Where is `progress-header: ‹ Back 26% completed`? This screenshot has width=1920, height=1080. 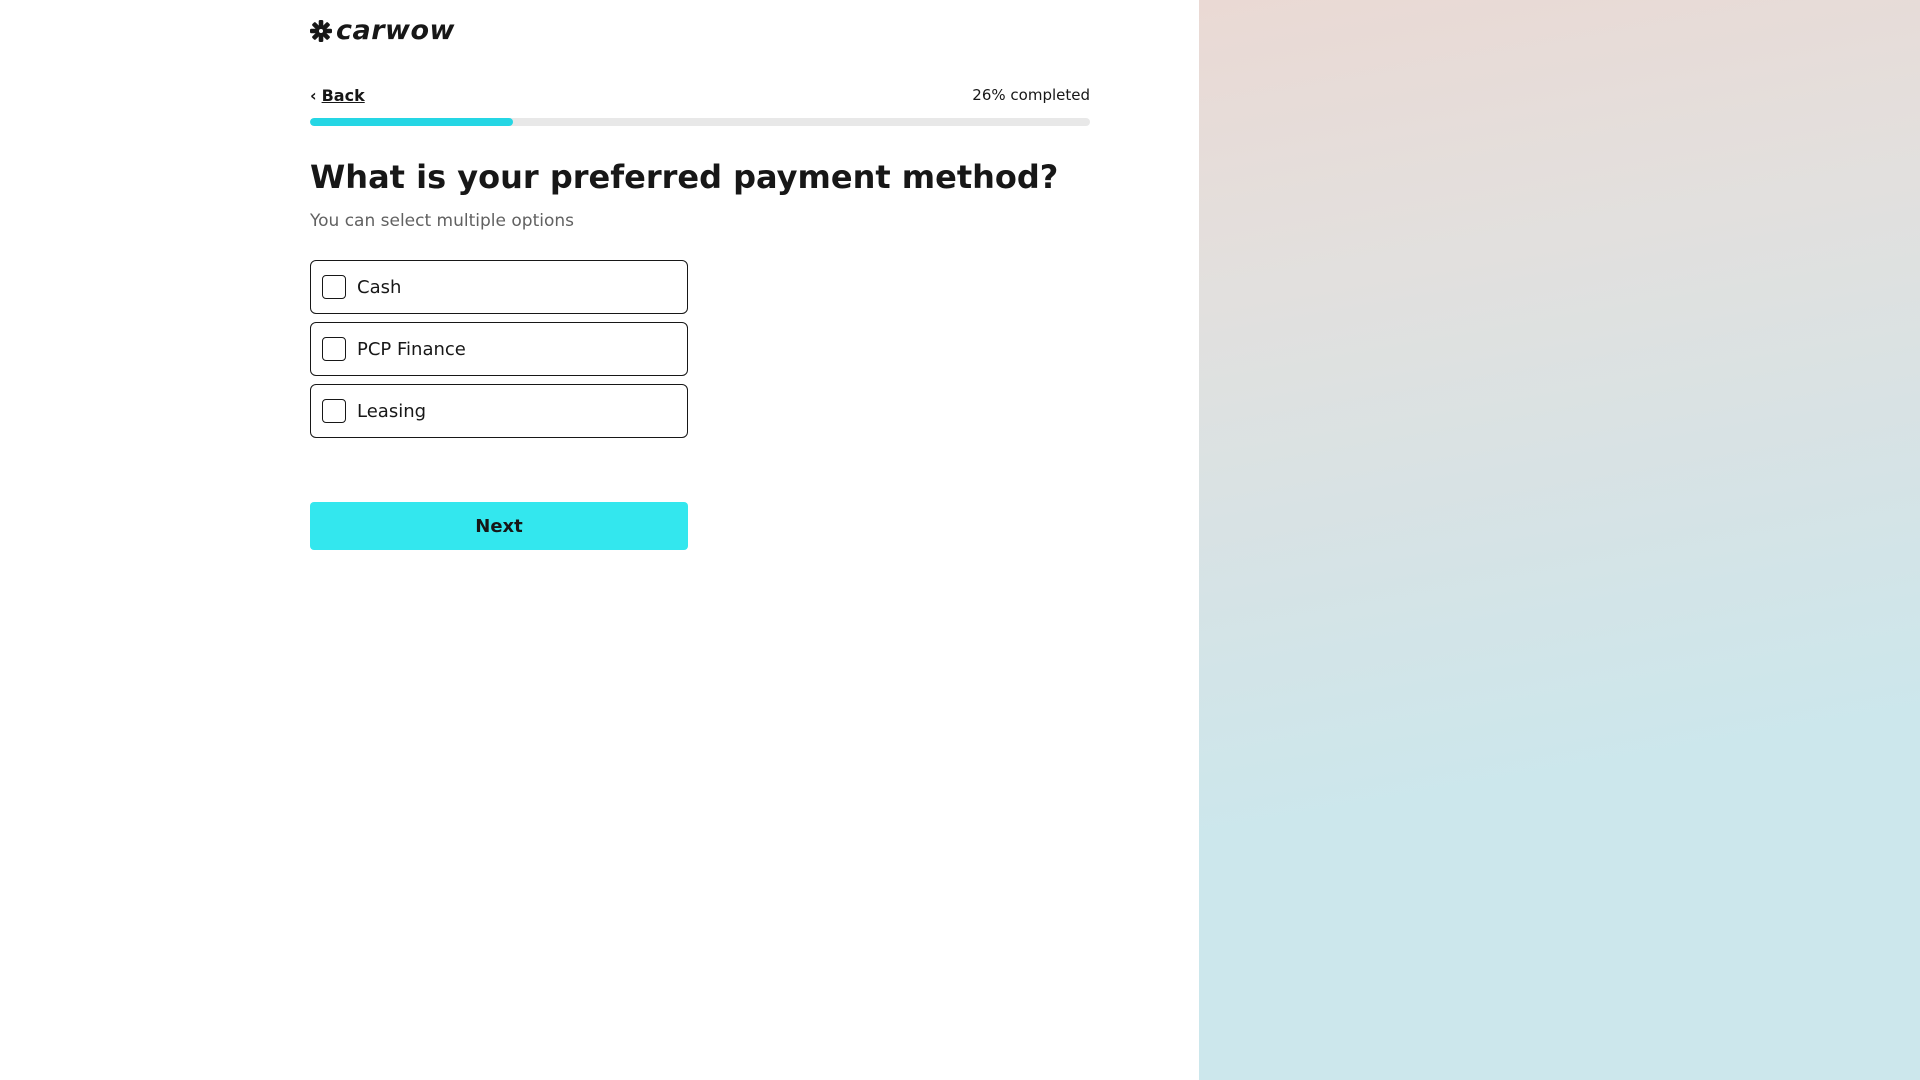 progress-header: ‹ Back 26% completed is located at coordinates (700, 97).